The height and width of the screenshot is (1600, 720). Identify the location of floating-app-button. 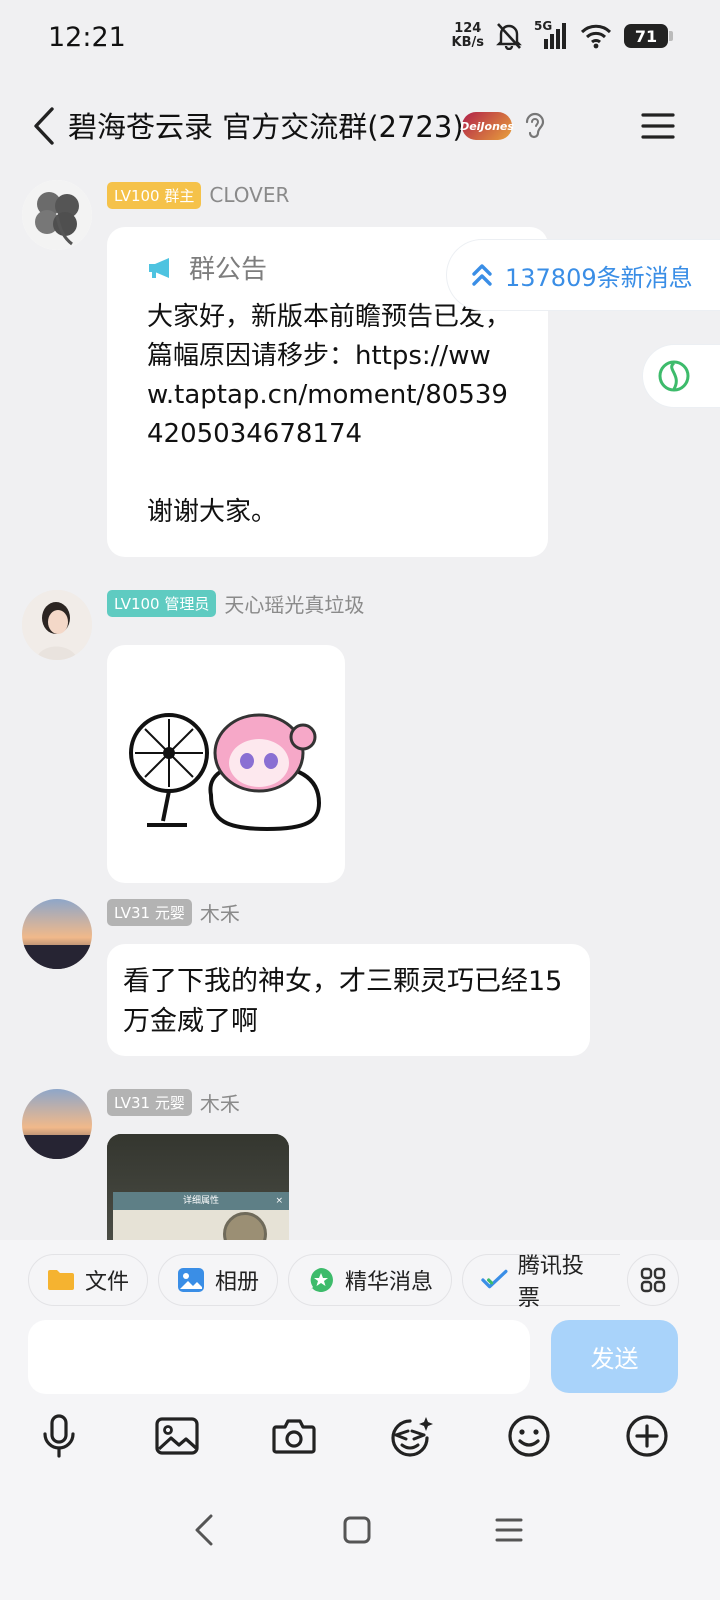
(681, 376).